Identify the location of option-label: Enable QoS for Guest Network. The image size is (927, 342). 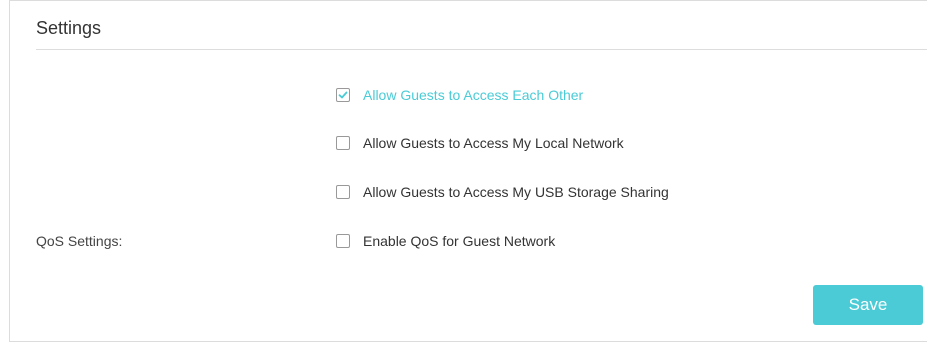
(459, 241).